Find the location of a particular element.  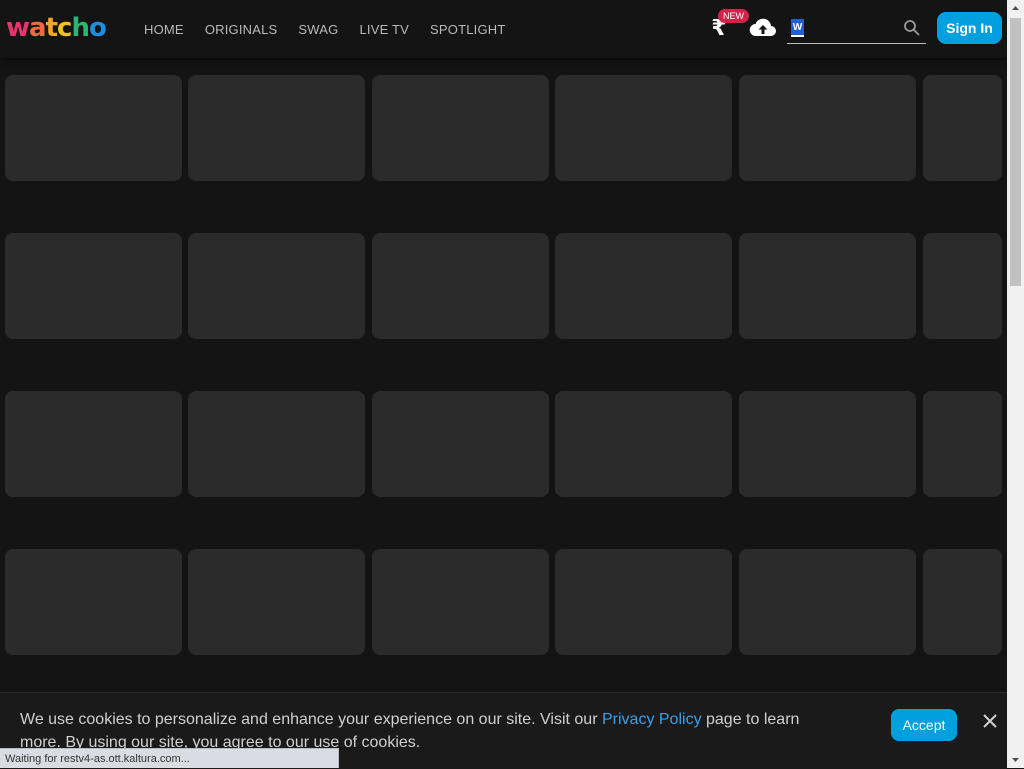

new-badge: NEW is located at coordinates (733, 16).